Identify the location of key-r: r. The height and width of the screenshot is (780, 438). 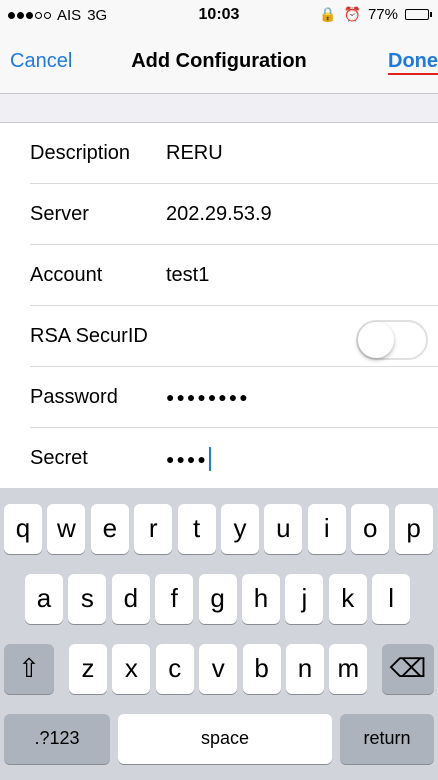
(153, 529).